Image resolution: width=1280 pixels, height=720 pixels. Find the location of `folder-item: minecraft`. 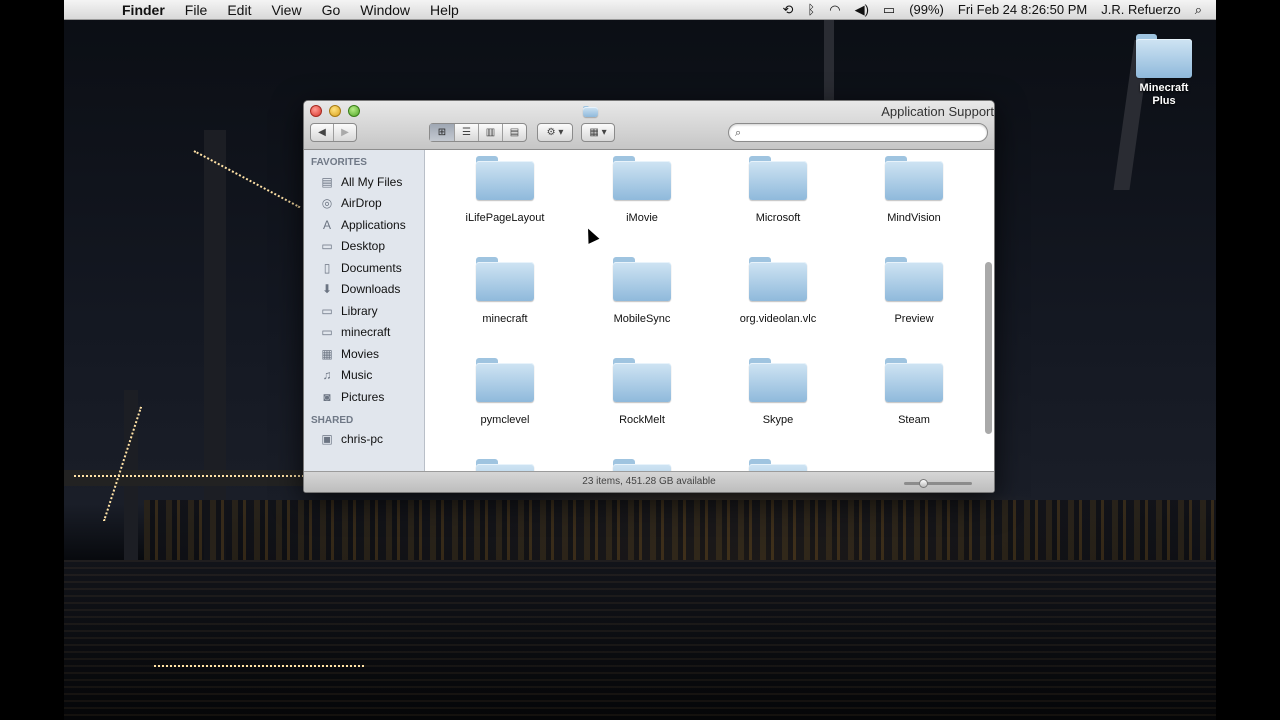

folder-item: minecraft is located at coordinates (505, 291).